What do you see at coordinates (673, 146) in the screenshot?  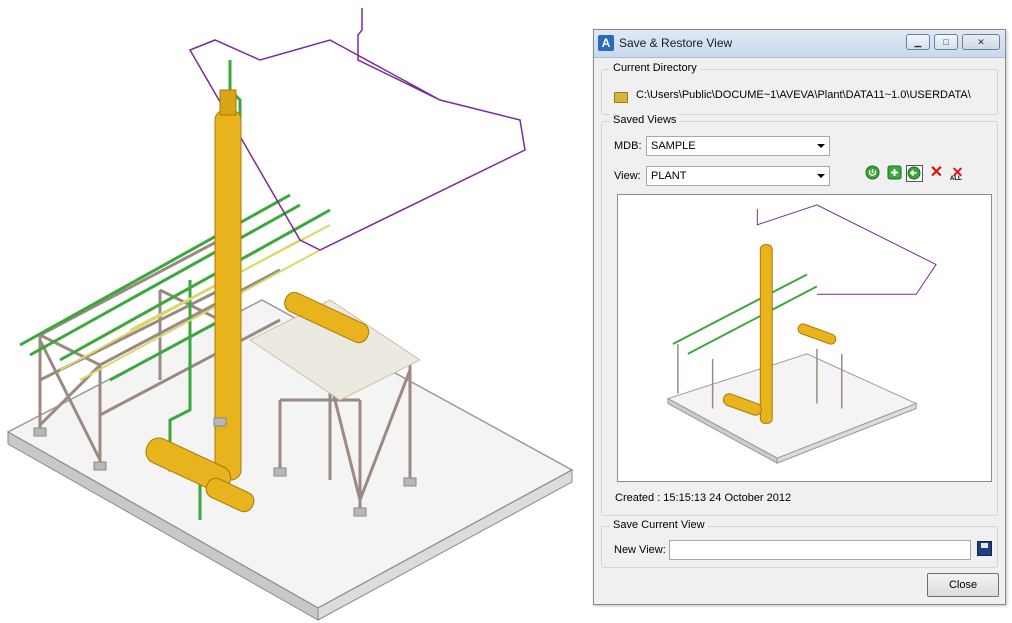 I see `mdb-select-value: SAMPLE` at bounding box center [673, 146].